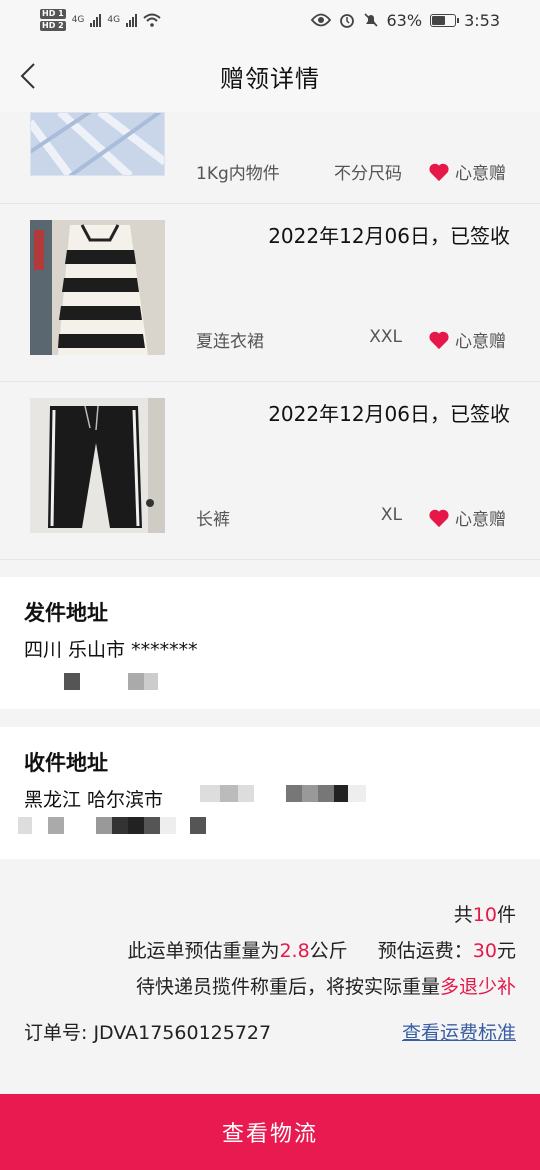 This screenshot has width=540, height=1170. Describe the element at coordinates (463, 915) in the screenshot. I see `count-prefix: 共` at that location.